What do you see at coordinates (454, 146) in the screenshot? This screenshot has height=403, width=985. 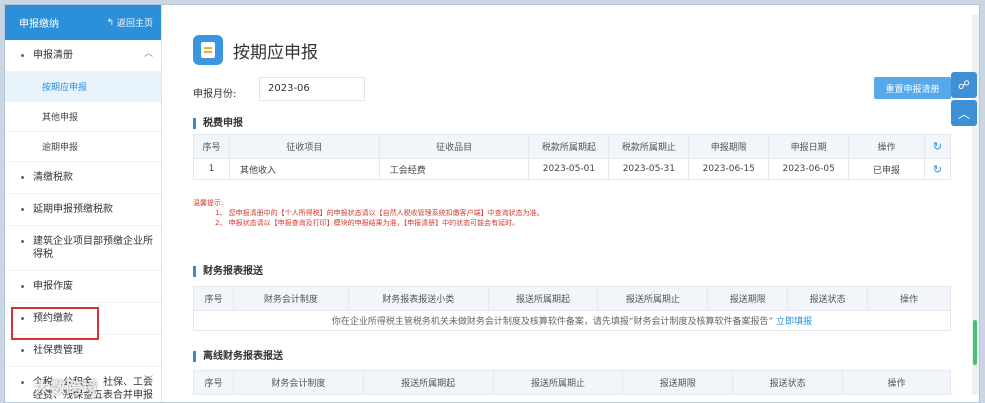 I see `col-header: 征收品目` at bounding box center [454, 146].